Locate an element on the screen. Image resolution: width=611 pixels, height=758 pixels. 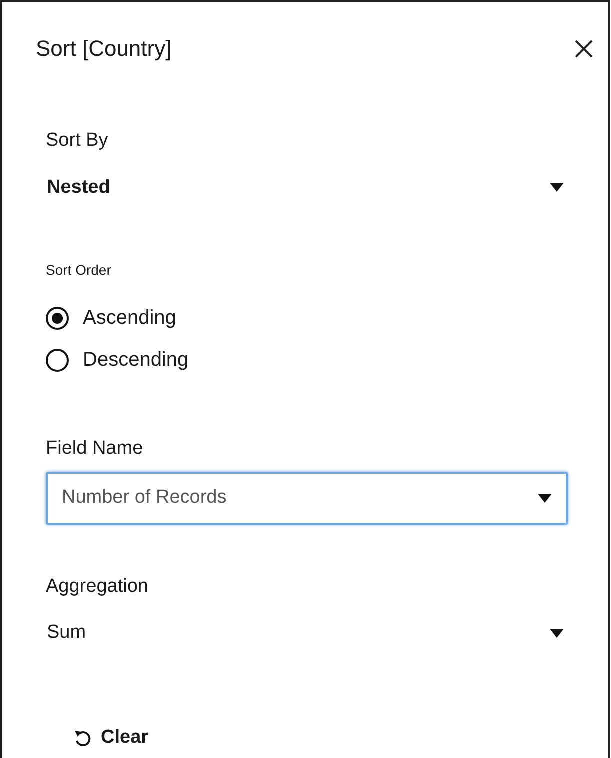
field-name-dropdown: Number of Records is located at coordinates (307, 498).